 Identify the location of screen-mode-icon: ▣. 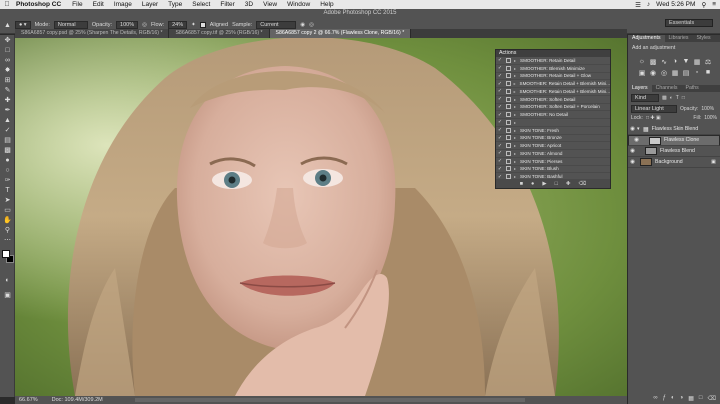
(7, 295).